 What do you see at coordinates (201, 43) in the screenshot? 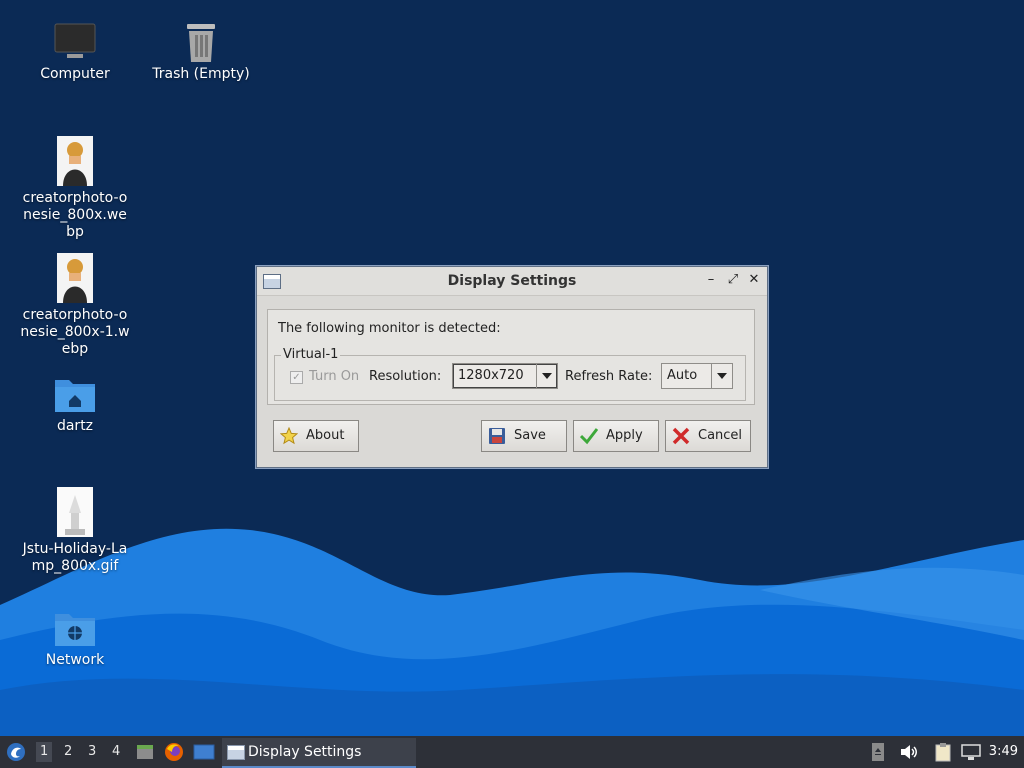
I see `trash-icon` at bounding box center [201, 43].